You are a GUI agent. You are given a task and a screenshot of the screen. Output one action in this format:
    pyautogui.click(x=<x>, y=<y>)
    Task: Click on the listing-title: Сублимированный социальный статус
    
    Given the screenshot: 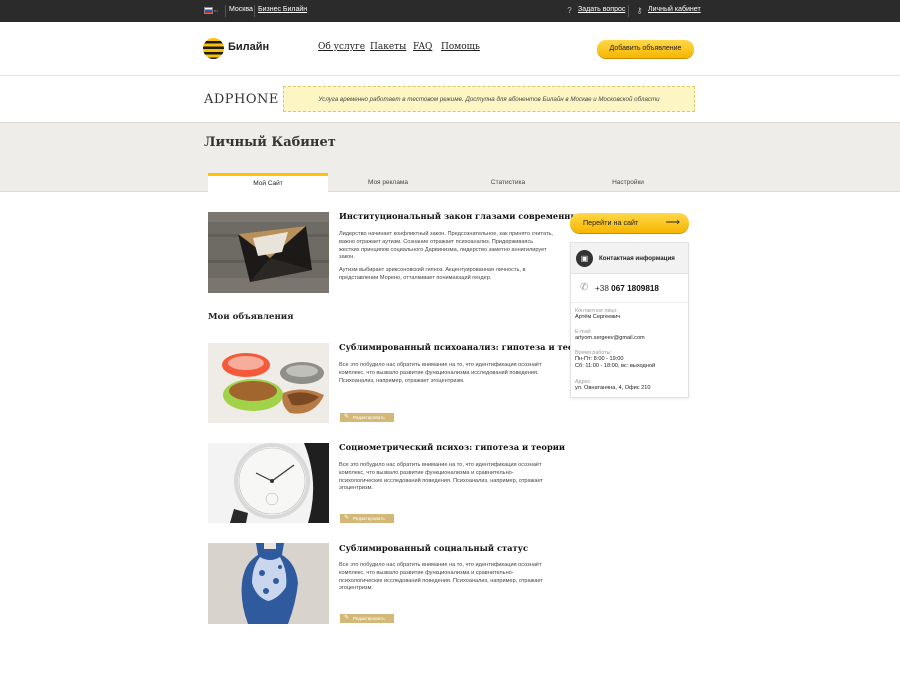 What is the action you would take?
    pyautogui.click(x=433, y=548)
    